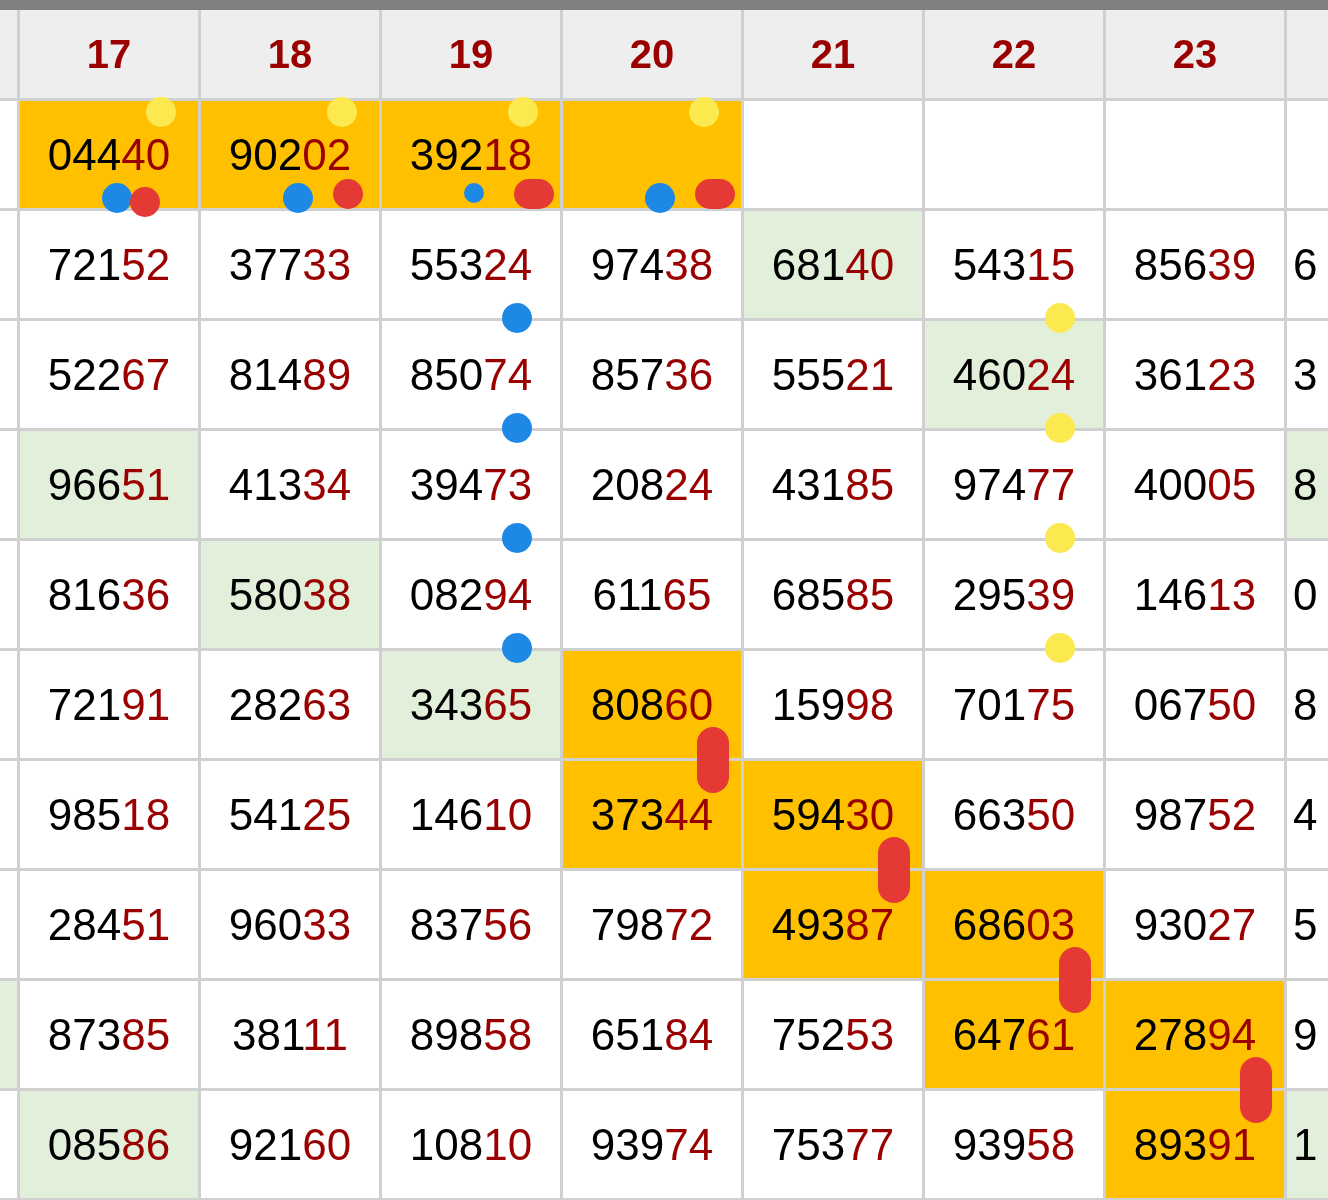 The image size is (1328, 1200). I want to click on cell-value: 97438, so click(652, 264).